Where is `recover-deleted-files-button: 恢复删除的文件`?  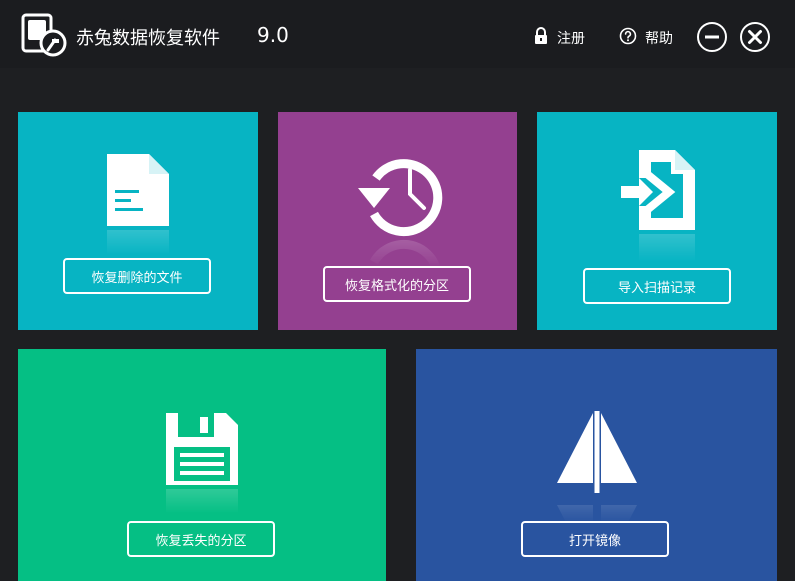
recover-deleted-files-button: 恢复删除的文件 is located at coordinates (137, 276).